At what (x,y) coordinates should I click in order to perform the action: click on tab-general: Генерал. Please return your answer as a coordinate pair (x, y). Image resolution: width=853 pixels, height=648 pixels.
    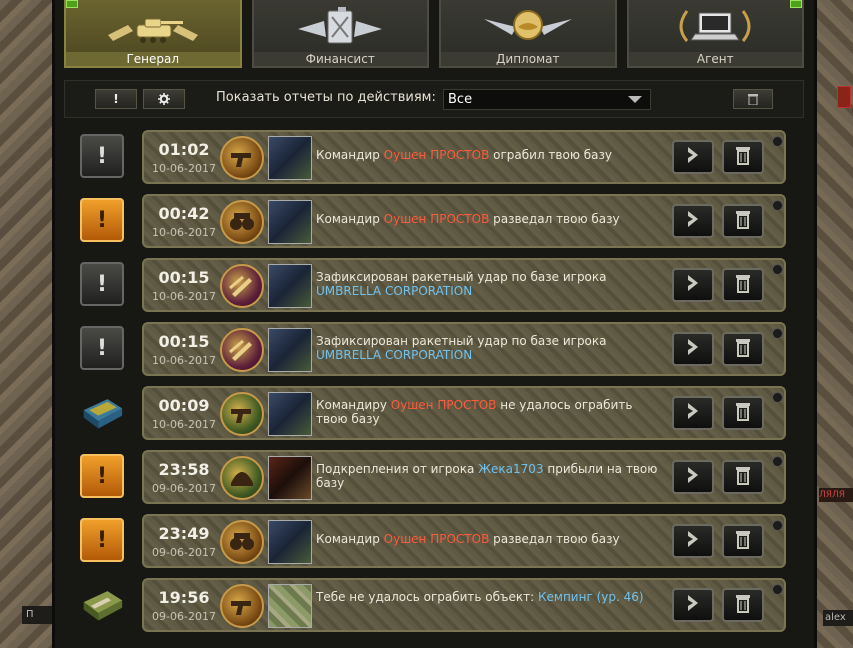
    Looking at the image, I should click on (153, 34).